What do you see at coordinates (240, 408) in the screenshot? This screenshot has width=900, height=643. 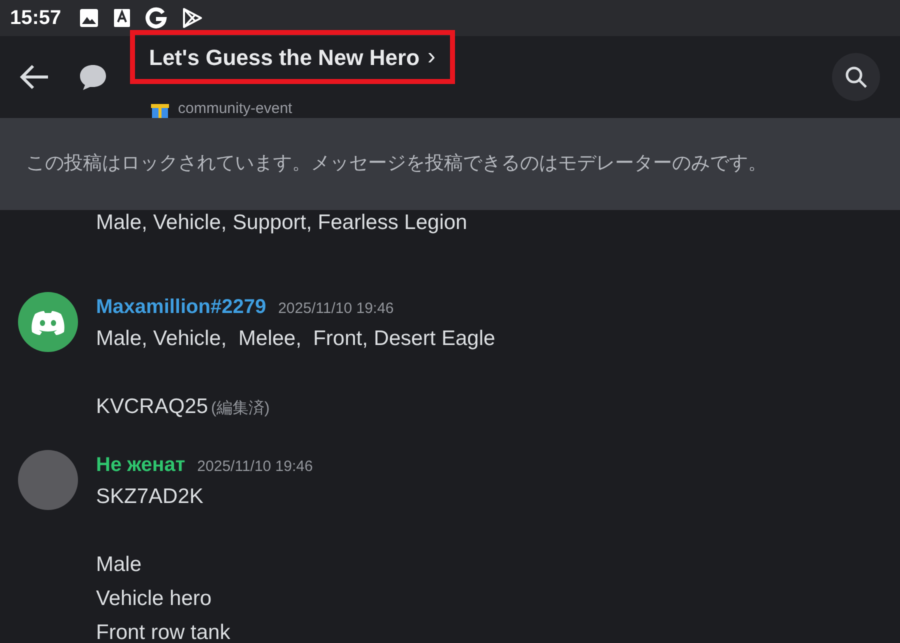 I see `edited-label: (編集済)` at bounding box center [240, 408].